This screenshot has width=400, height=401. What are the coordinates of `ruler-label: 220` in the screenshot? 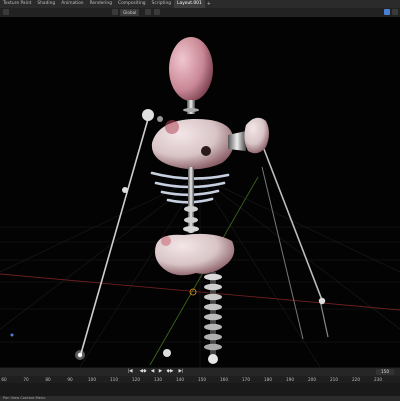 It's located at (356, 379).